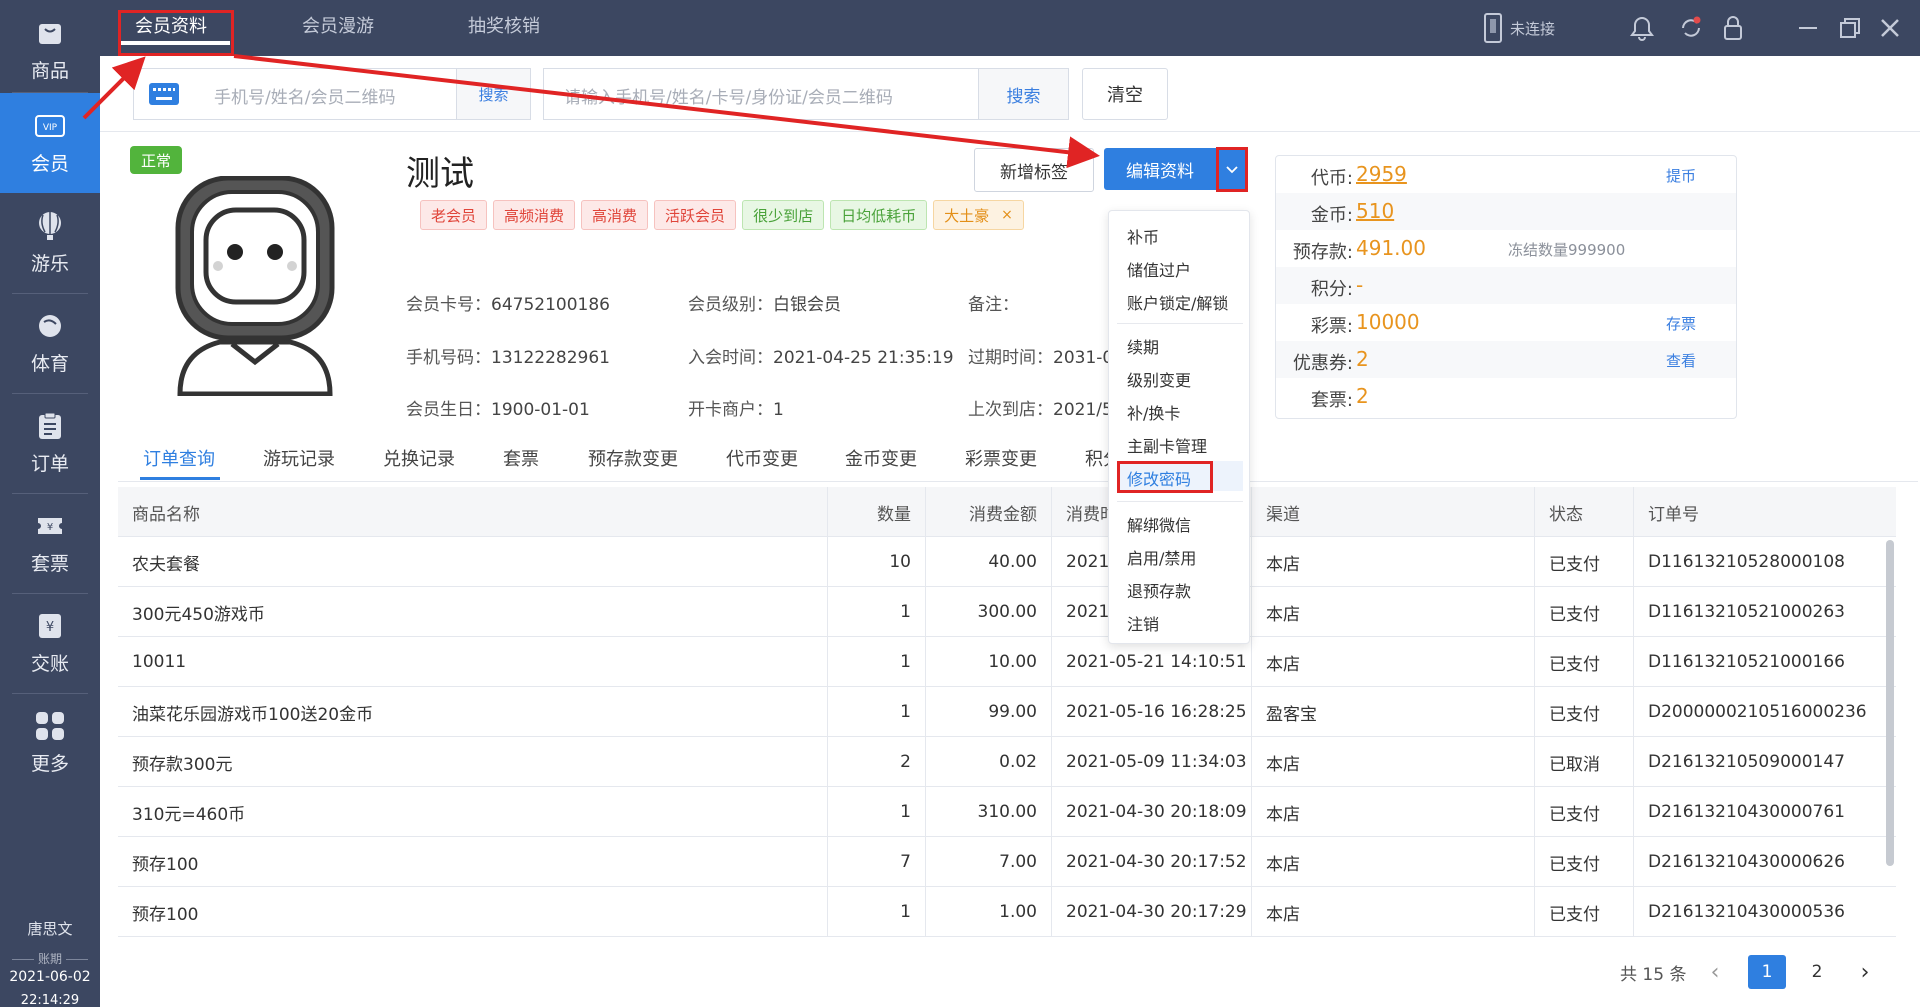  Describe the element at coordinates (1232, 169) in the screenshot. I see `more-actions-dropdown` at that location.